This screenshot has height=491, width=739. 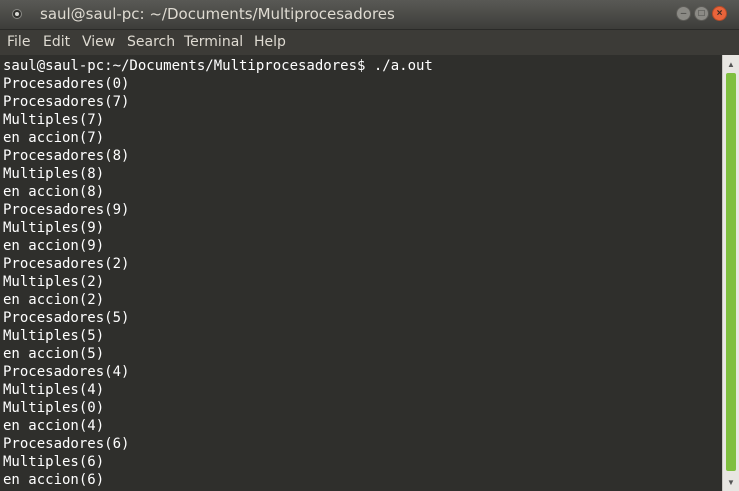 I want to click on terminal-line: en accion(6), so click(x=54, y=480).